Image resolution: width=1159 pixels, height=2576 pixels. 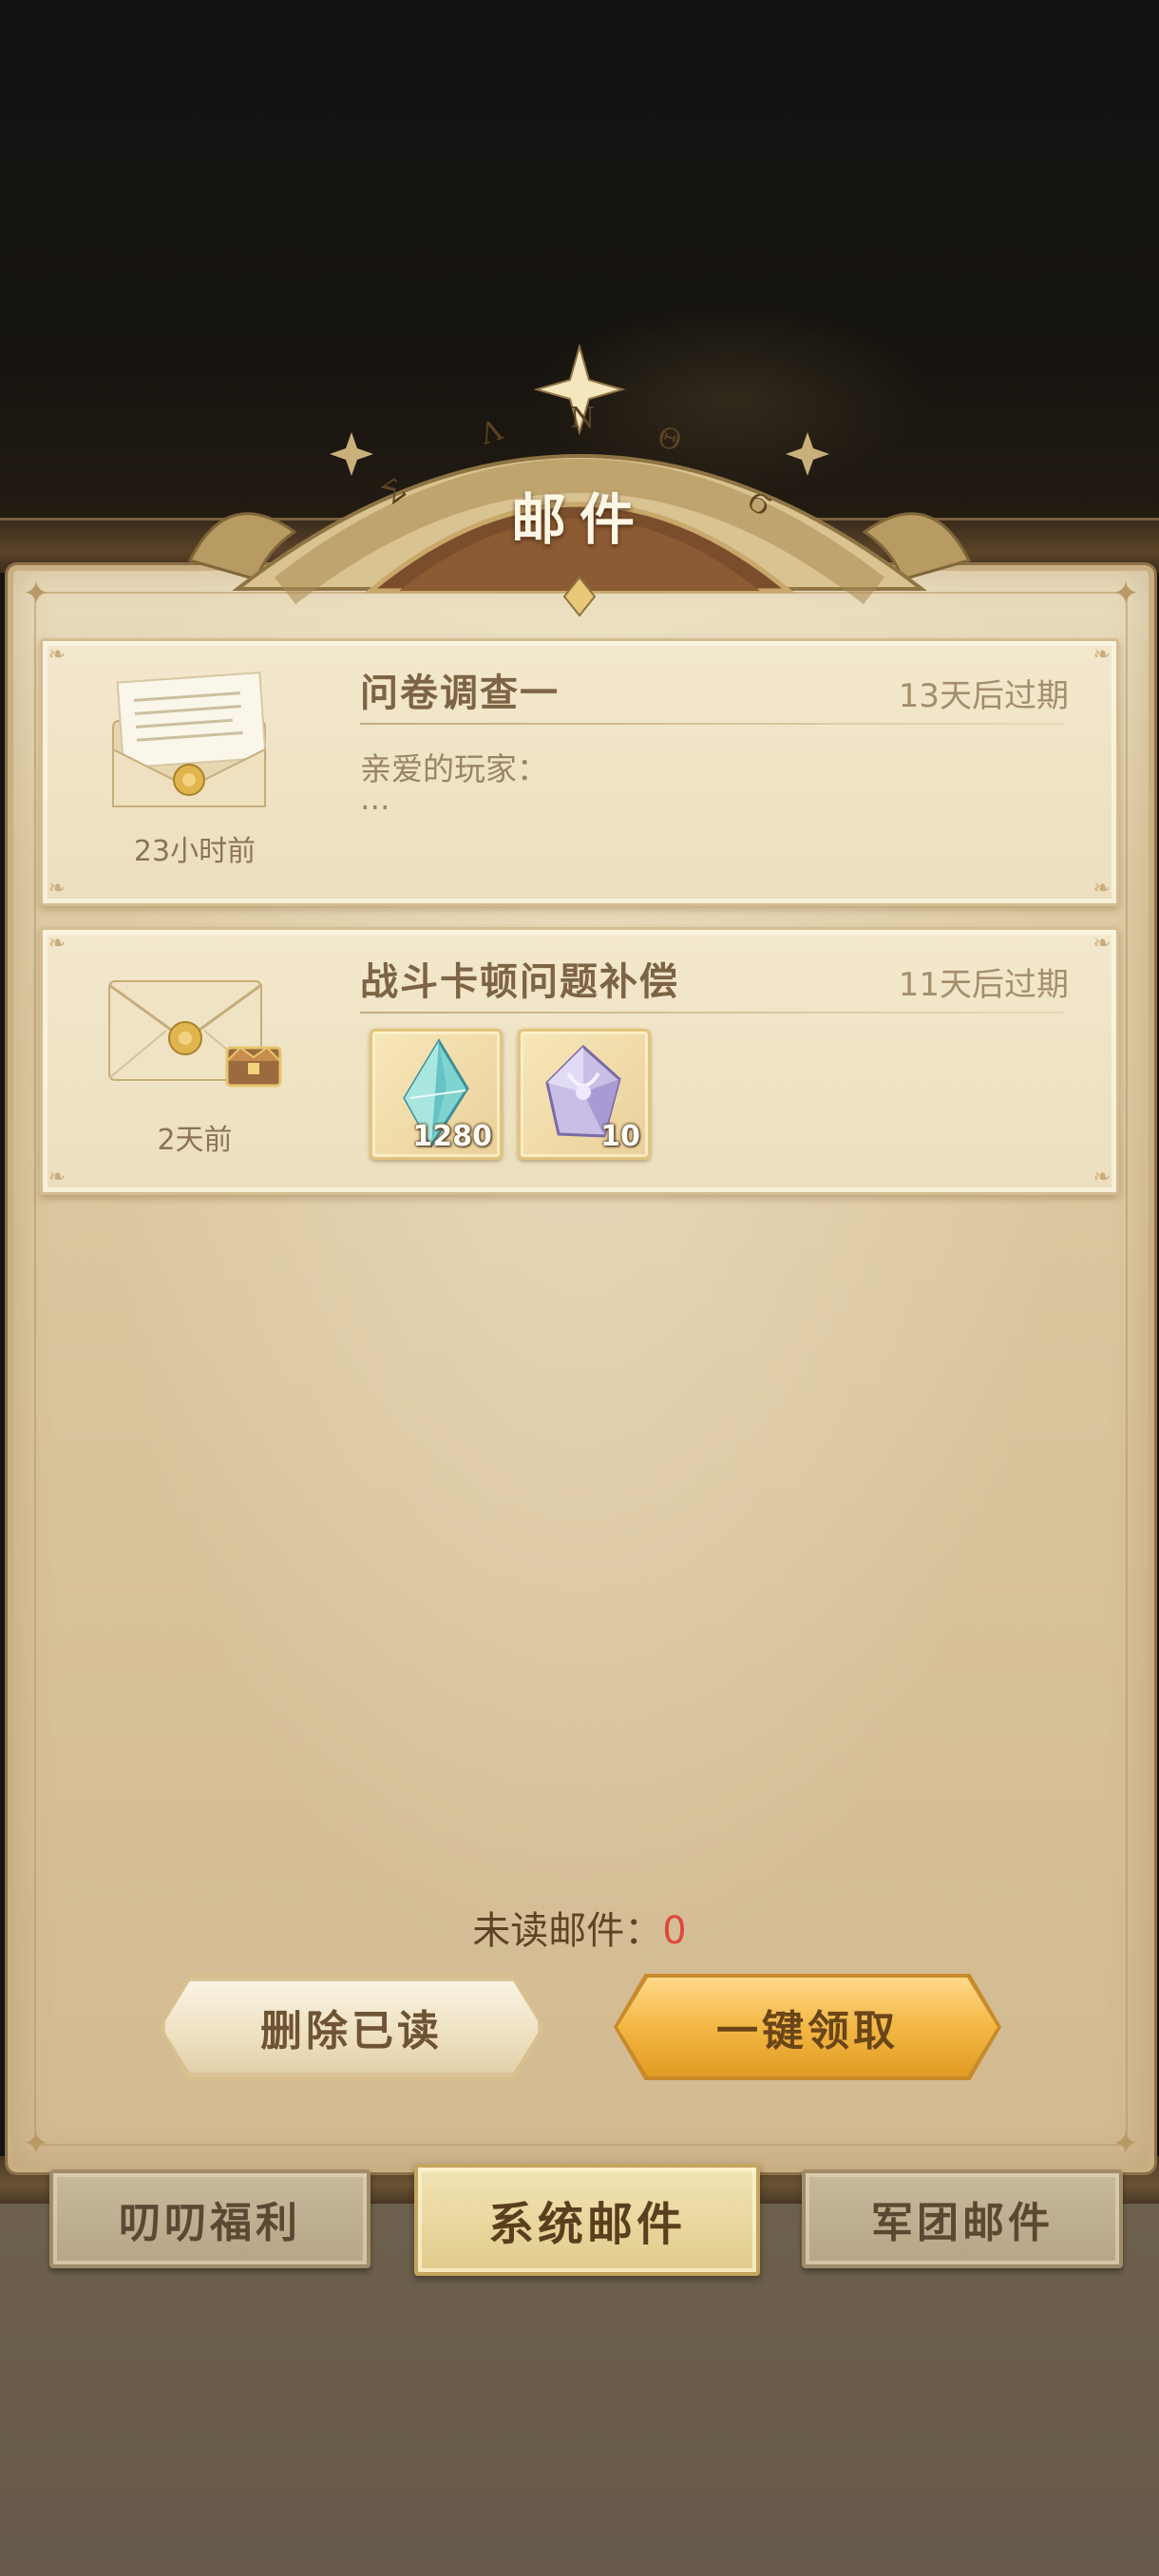 What do you see at coordinates (491, 433) in the screenshot?
I see `svg-text: Λ` at bounding box center [491, 433].